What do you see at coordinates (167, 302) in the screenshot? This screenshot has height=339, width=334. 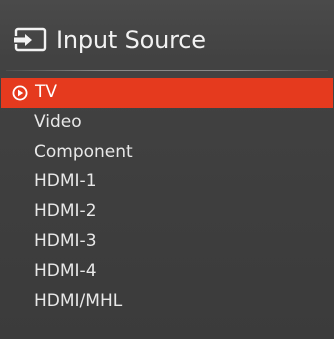 I see `source-item-hdmi-mhl: HDMI/MHL` at bounding box center [167, 302].